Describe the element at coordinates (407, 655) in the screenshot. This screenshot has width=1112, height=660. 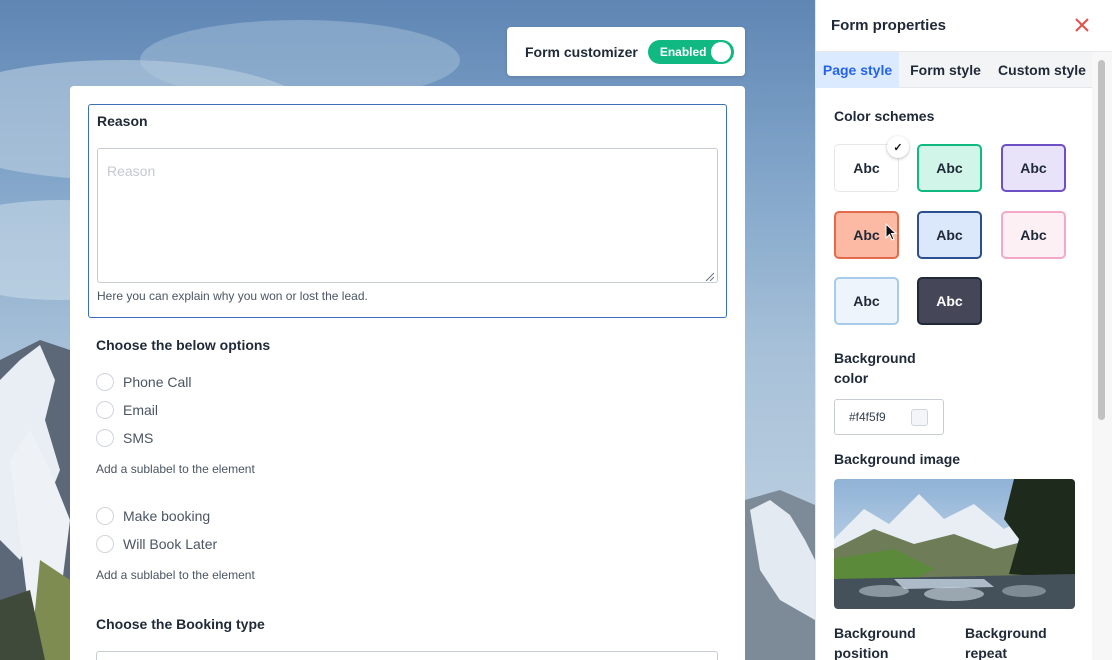
I see `booking-type-select` at that location.